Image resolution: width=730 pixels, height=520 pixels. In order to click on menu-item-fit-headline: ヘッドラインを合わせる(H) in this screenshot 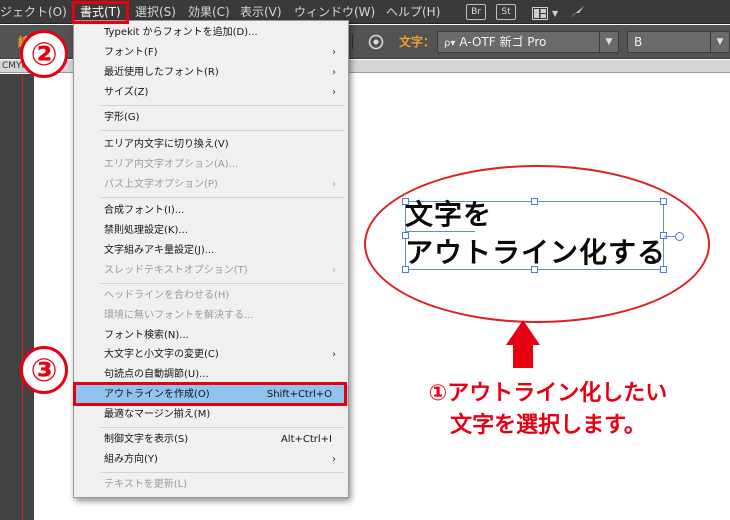, I will do `click(211, 296)`.